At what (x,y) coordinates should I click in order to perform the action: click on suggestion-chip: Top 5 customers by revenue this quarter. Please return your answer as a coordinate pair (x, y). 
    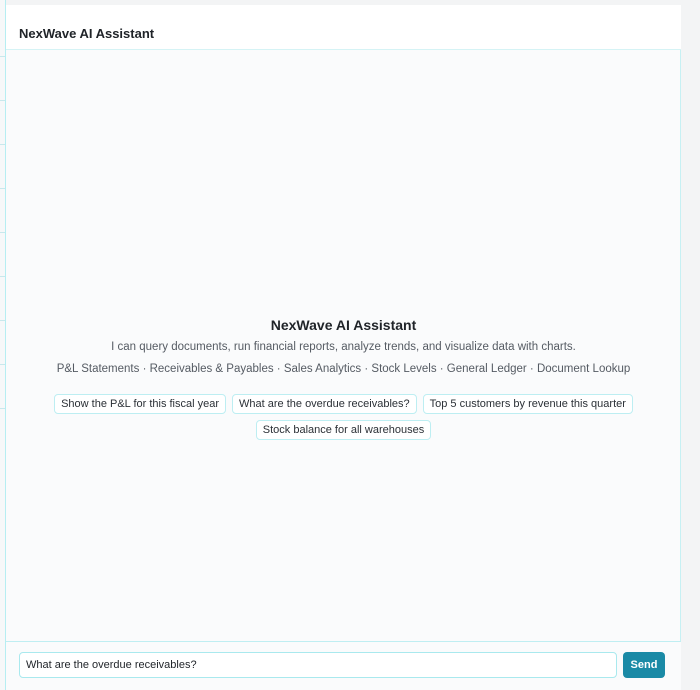
    Looking at the image, I should click on (527, 404).